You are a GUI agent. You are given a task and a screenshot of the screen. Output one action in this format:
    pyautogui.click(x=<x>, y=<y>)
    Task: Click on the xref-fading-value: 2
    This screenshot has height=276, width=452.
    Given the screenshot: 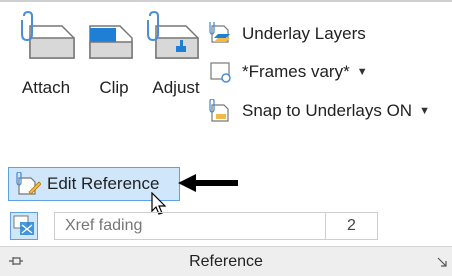 What is the action you would take?
    pyautogui.click(x=352, y=226)
    